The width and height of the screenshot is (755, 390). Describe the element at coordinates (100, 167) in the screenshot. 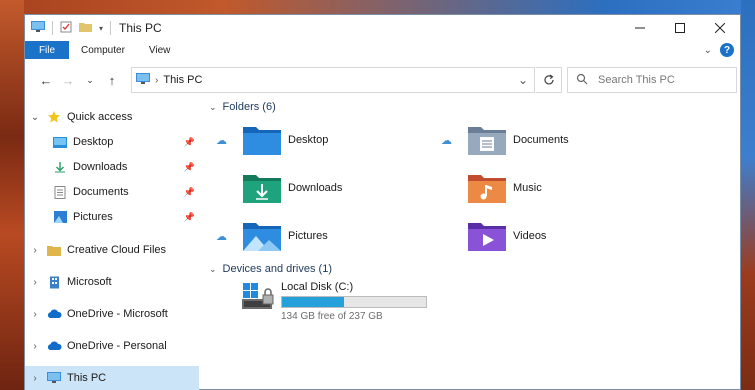

I see `nav-label: Downloads` at that location.